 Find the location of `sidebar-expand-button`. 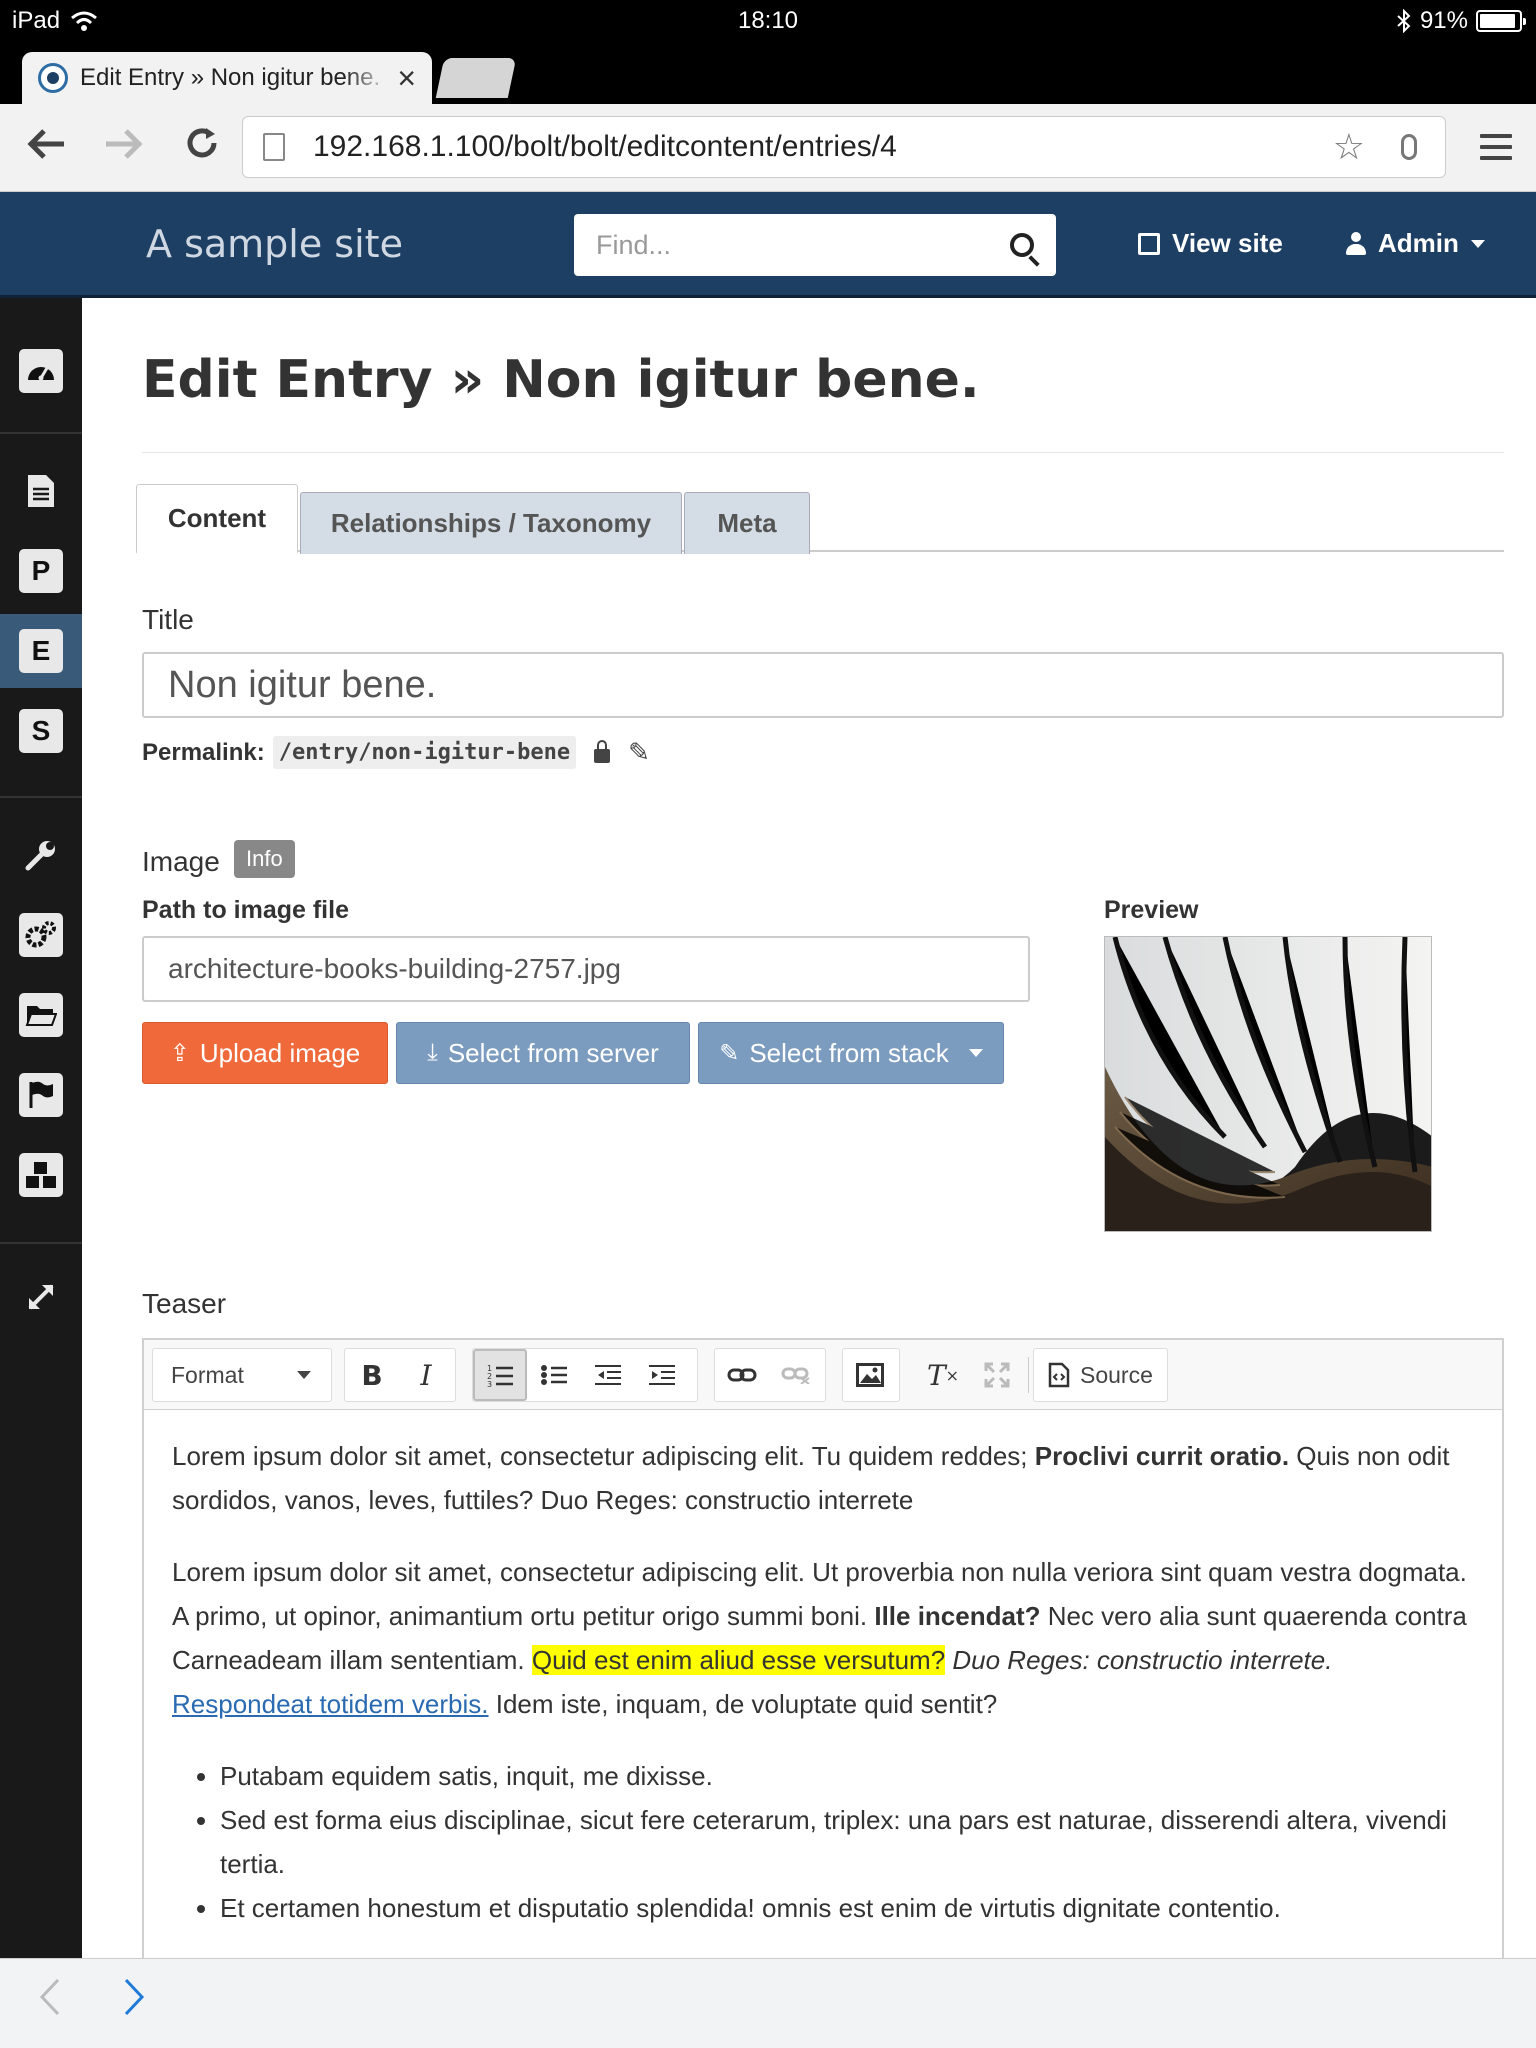

sidebar-expand-button is located at coordinates (41, 1297).